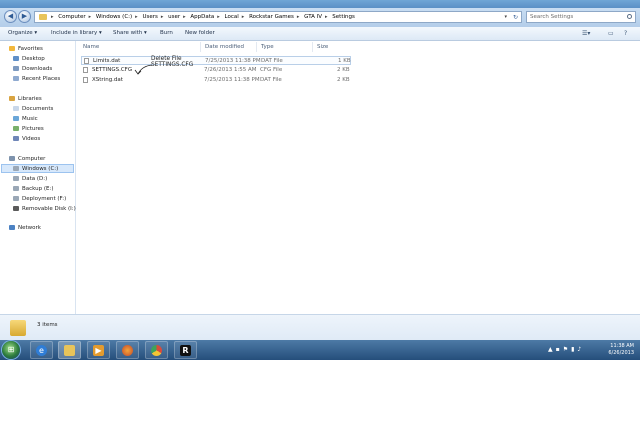 The width and height of the screenshot is (640, 437). Describe the element at coordinates (320, 4) in the screenshot. I see `window-title-bar` at that location.